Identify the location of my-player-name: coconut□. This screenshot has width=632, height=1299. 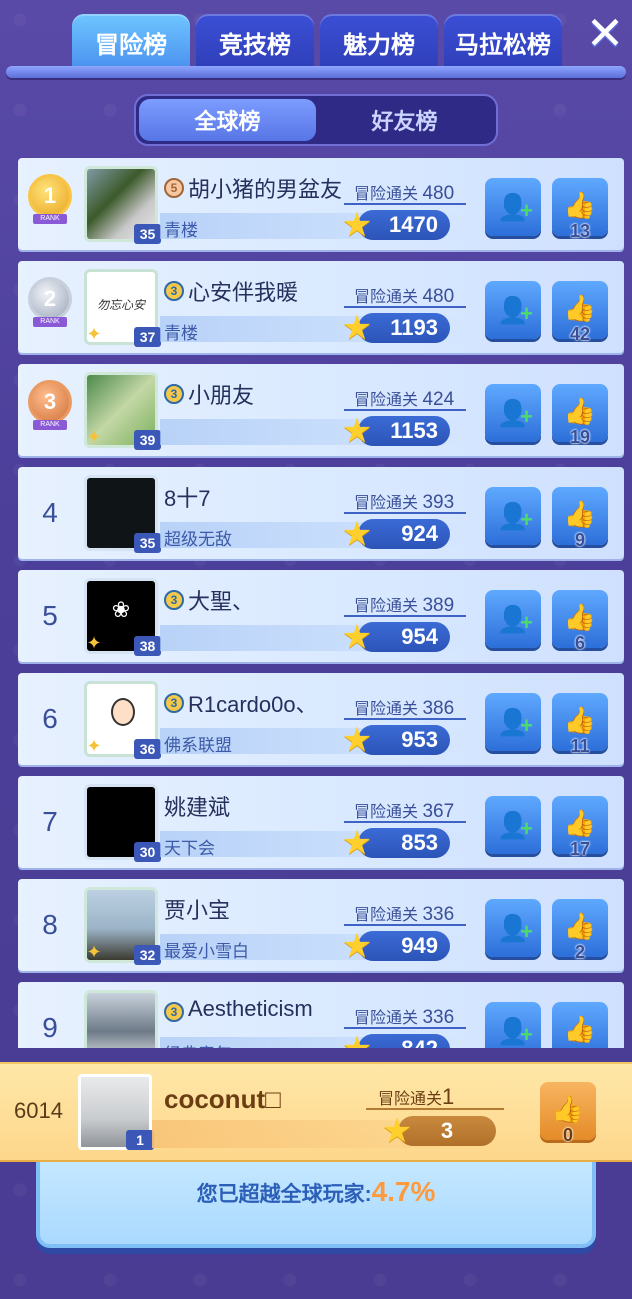
(222, 1099).